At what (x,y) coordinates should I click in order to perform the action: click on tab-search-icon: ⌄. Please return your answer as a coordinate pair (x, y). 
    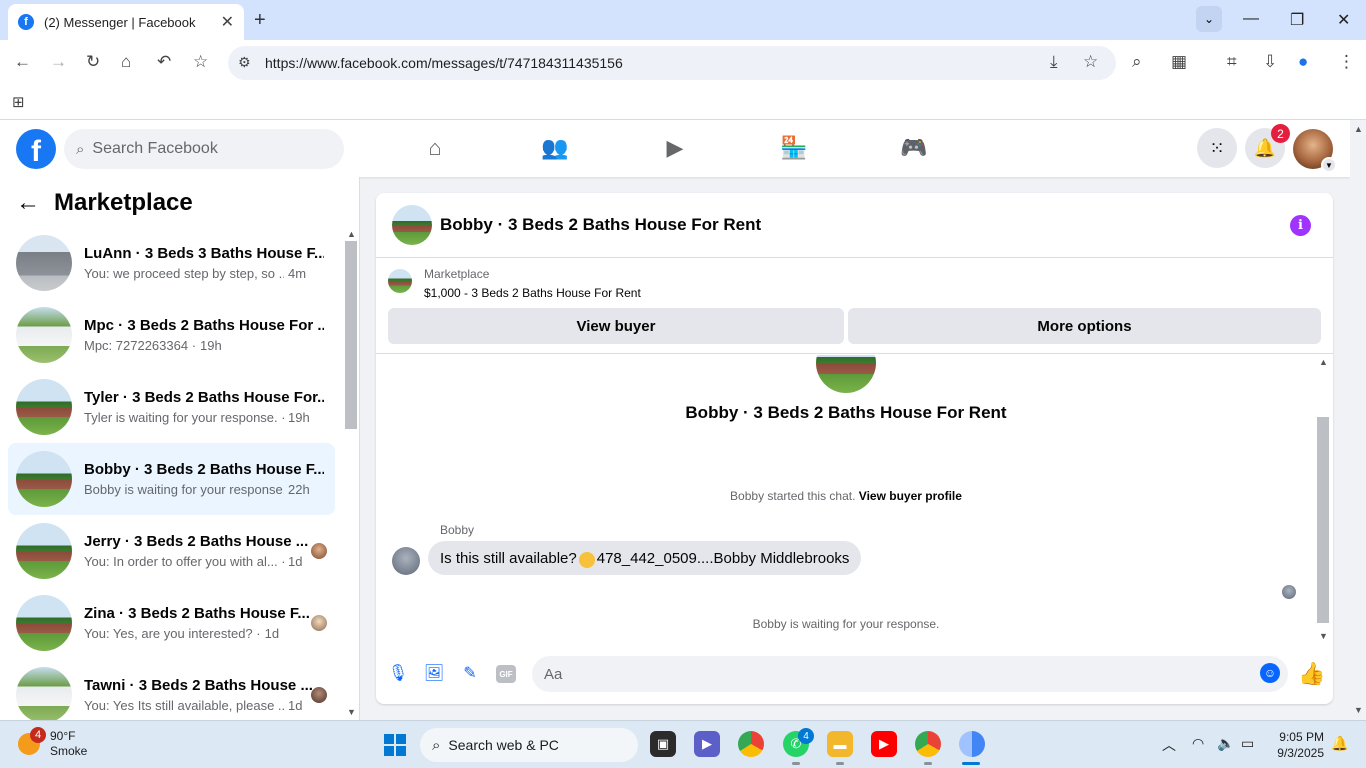
    Looking at the image, I should click on (1209, 19).